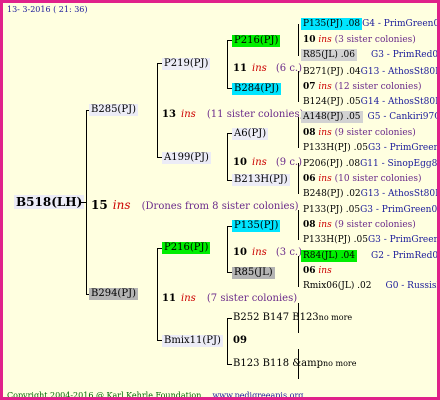 This screenshot has width=440, height=400. What do you see at coordinates (261, 180) in the screenshot?
I see `gen3-b213h: B213H(PJ)` at bounding box center [261, 180].